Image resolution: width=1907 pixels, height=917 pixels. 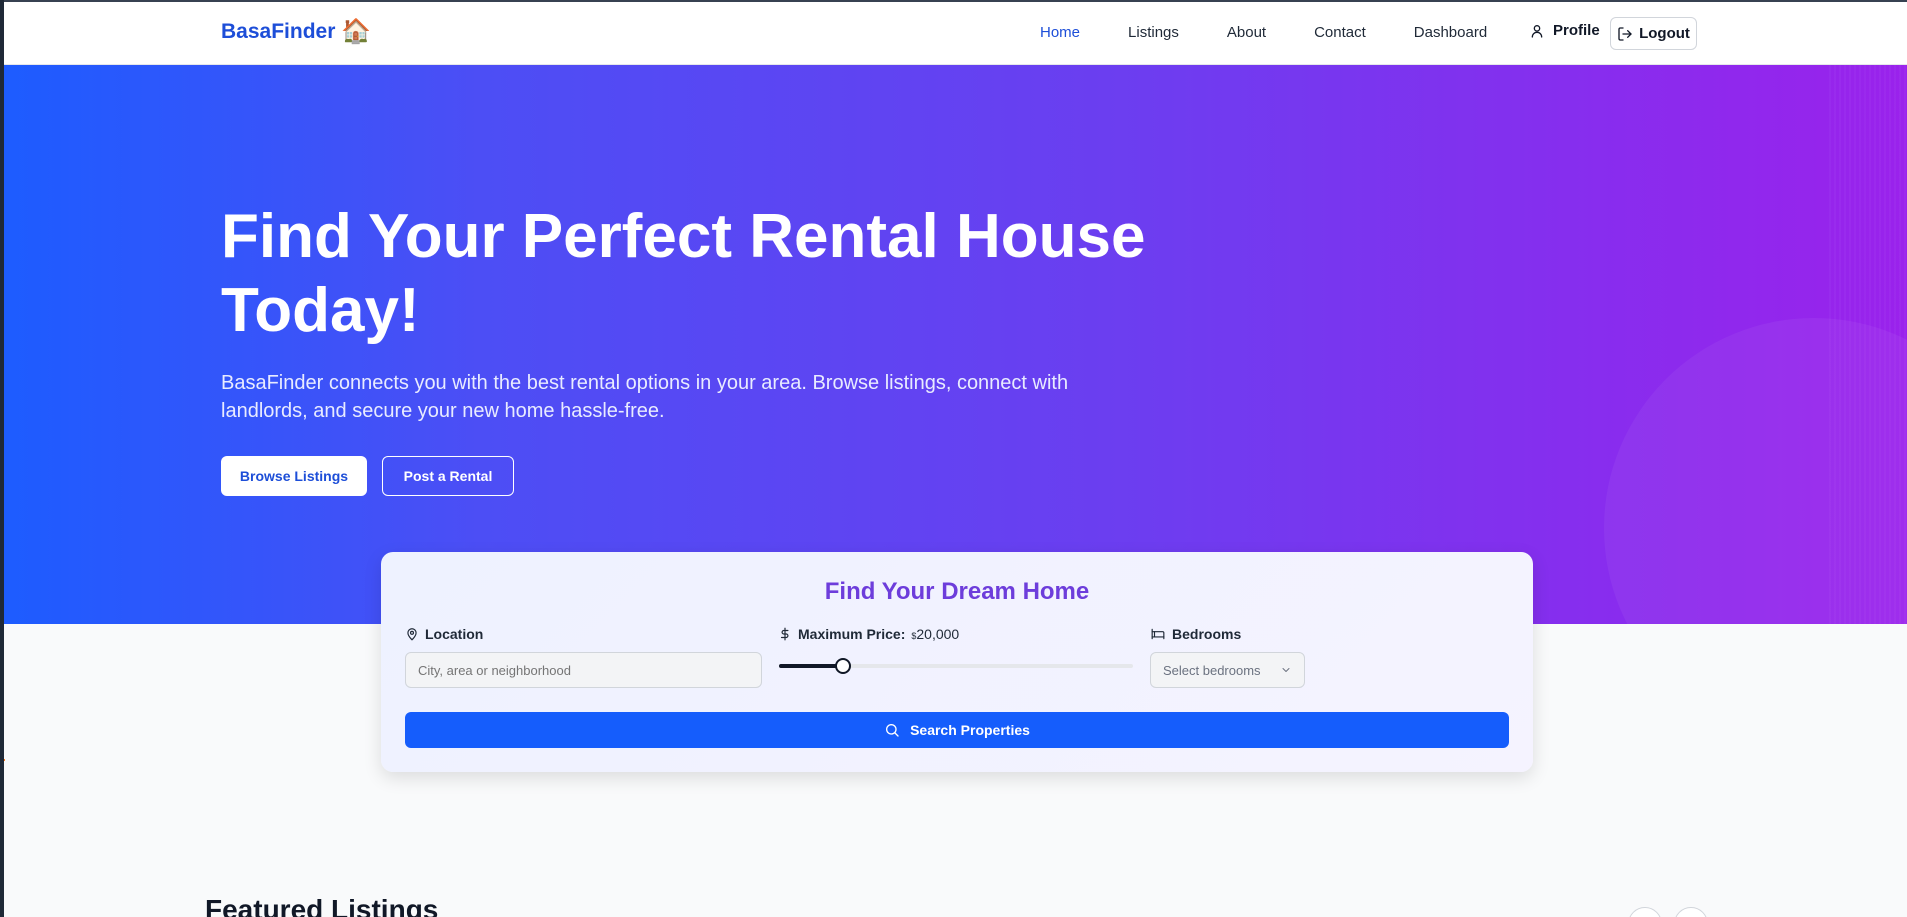 What do you see at coordinates (448, 476) in the screenshot?
I see `post-rental-button: Post a Rental` at bounding box center [448, 476].